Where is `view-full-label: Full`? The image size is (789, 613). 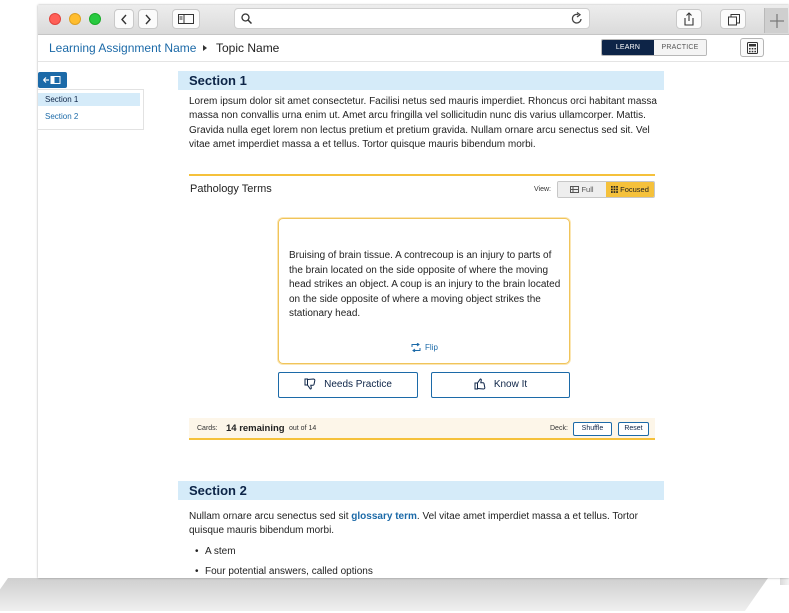
view-full-label: Full is located at coordinates (587, 189).